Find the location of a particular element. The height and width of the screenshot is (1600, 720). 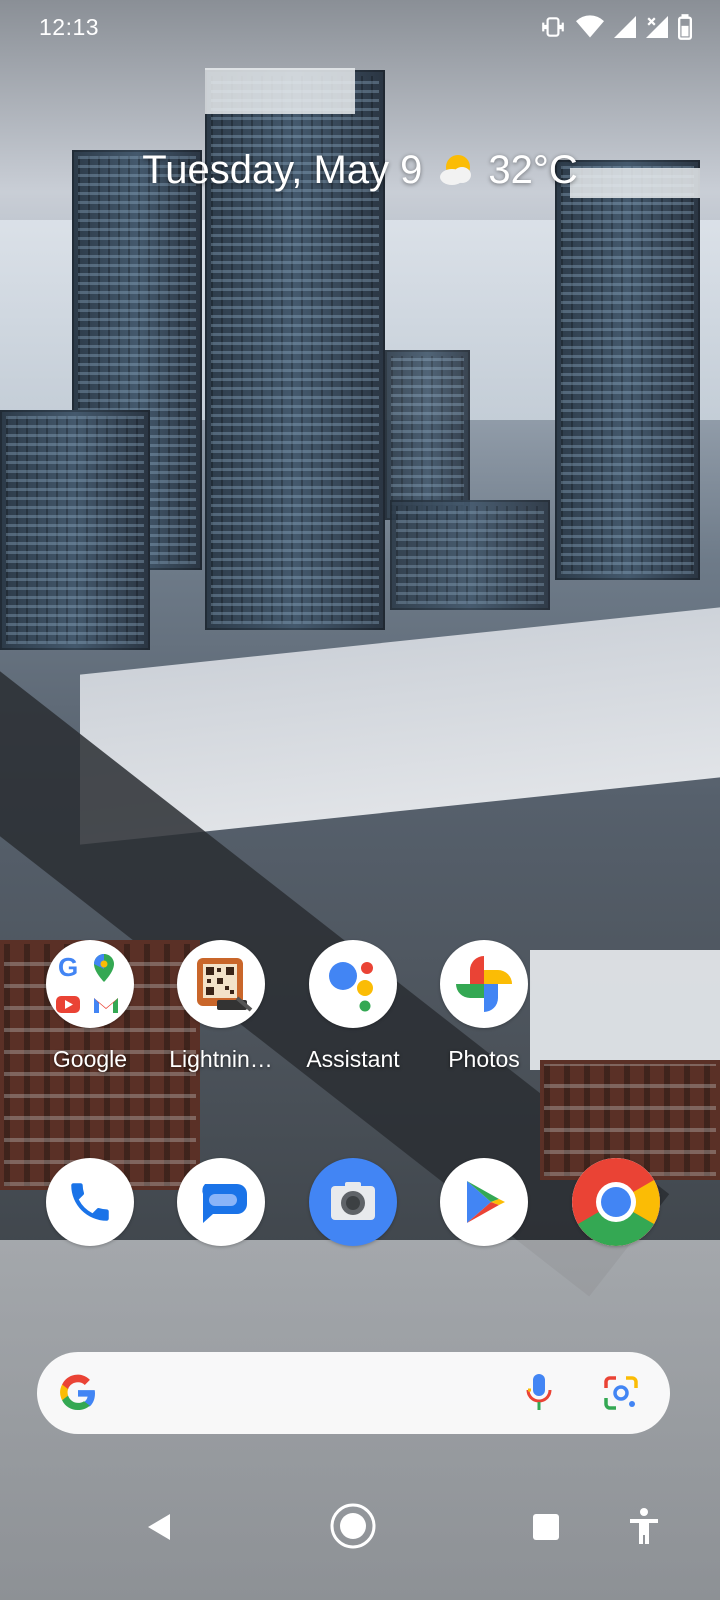

app-photos: Photos is located at coordinates (484, 1006).